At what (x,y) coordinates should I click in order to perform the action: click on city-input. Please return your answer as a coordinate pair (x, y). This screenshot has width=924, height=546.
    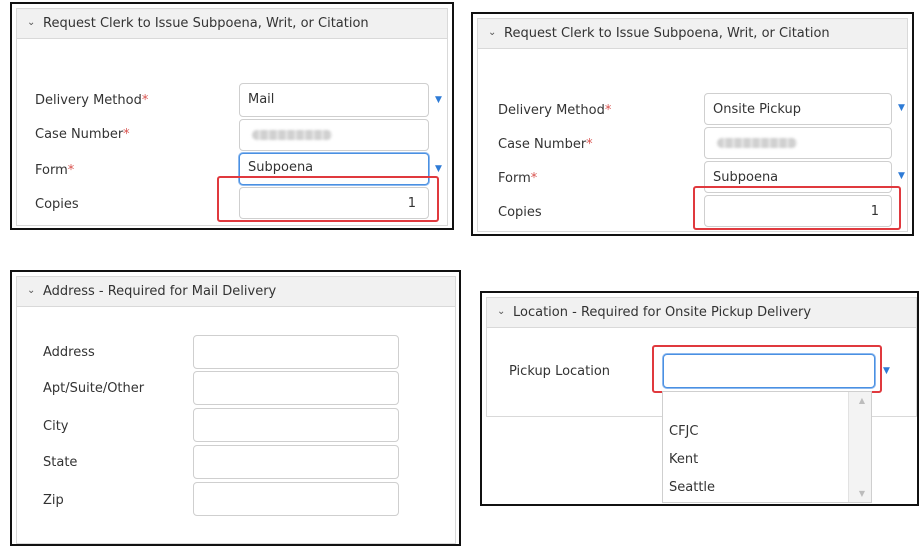
    Looking at the image, I should click on (296, 425).